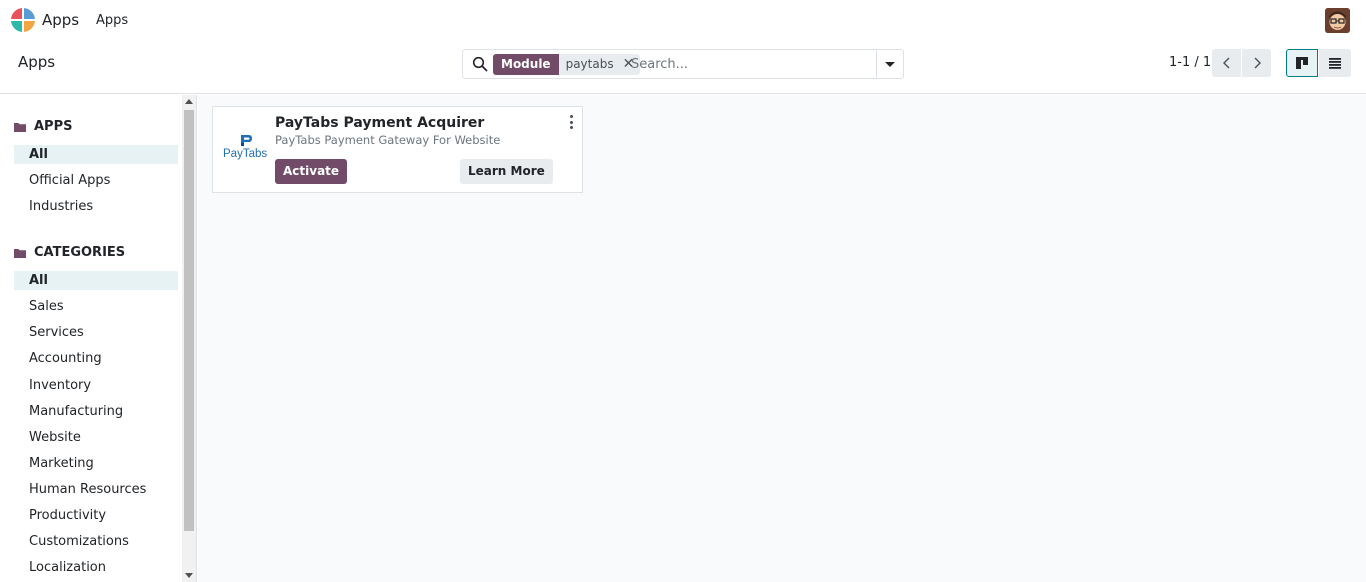 This screenshot has width=1366, height=582. I want to click on search-facet: Module paytabs ✕, so click(567, 64).